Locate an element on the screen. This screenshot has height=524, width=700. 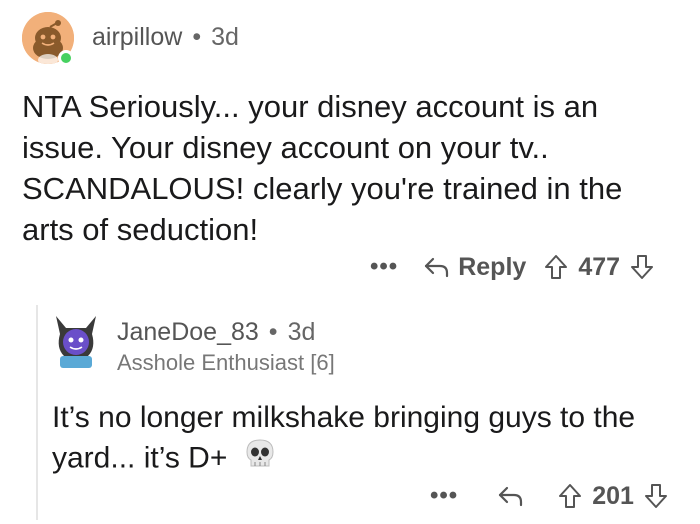
reply-button: Reply is located at coordinates (475, 267).